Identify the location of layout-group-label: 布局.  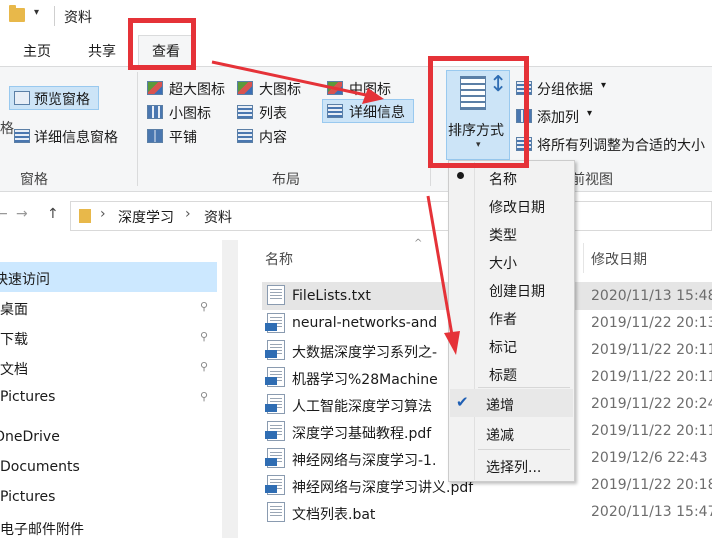
(286, 180).